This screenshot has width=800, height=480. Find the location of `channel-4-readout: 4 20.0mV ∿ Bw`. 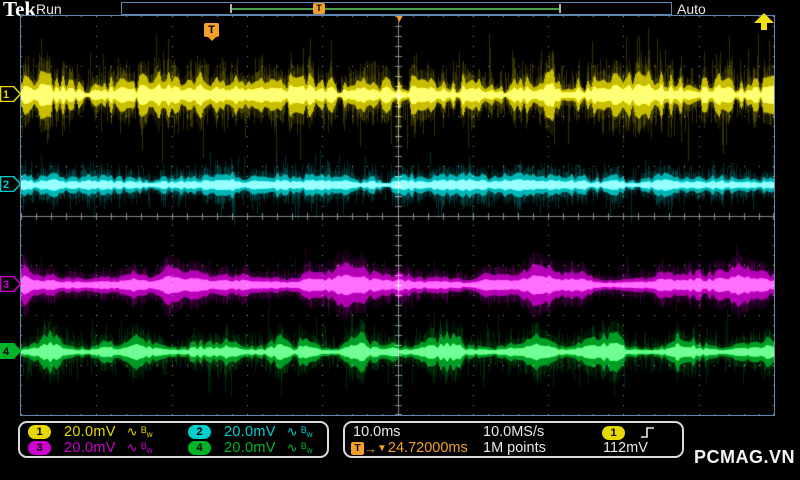

channel-4-readout: 4 20.0mV ∿ Bw is located at coordinates (250, 448).